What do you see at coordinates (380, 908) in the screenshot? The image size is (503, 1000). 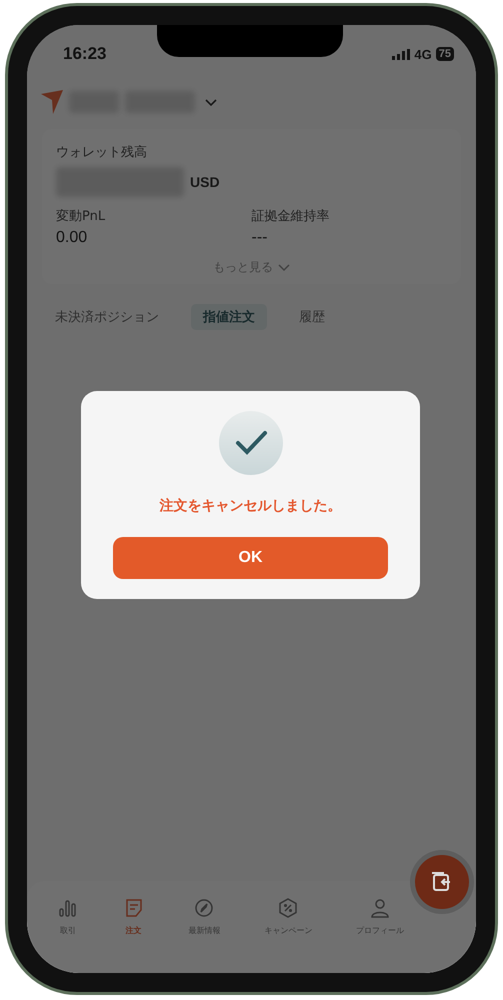 I see `person-icon` at bounding box center [380, 908].